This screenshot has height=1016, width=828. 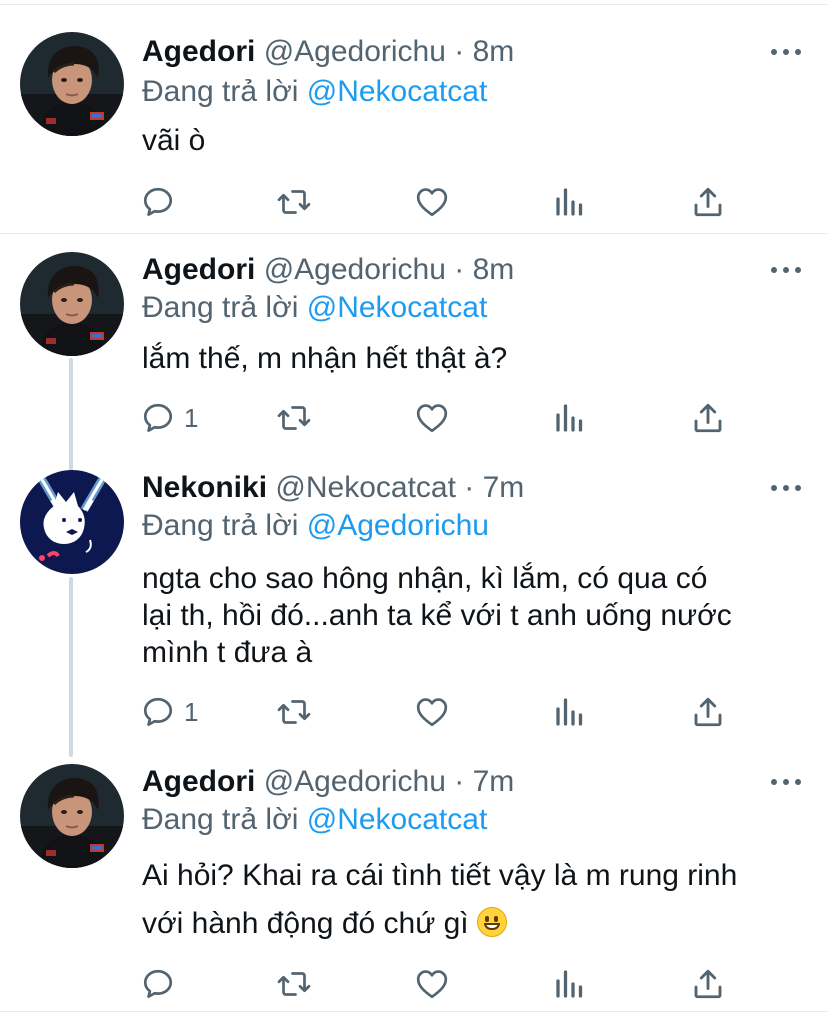 I want to click on tweet-text-line: mình t đưa à, so click(x=227, y=652).